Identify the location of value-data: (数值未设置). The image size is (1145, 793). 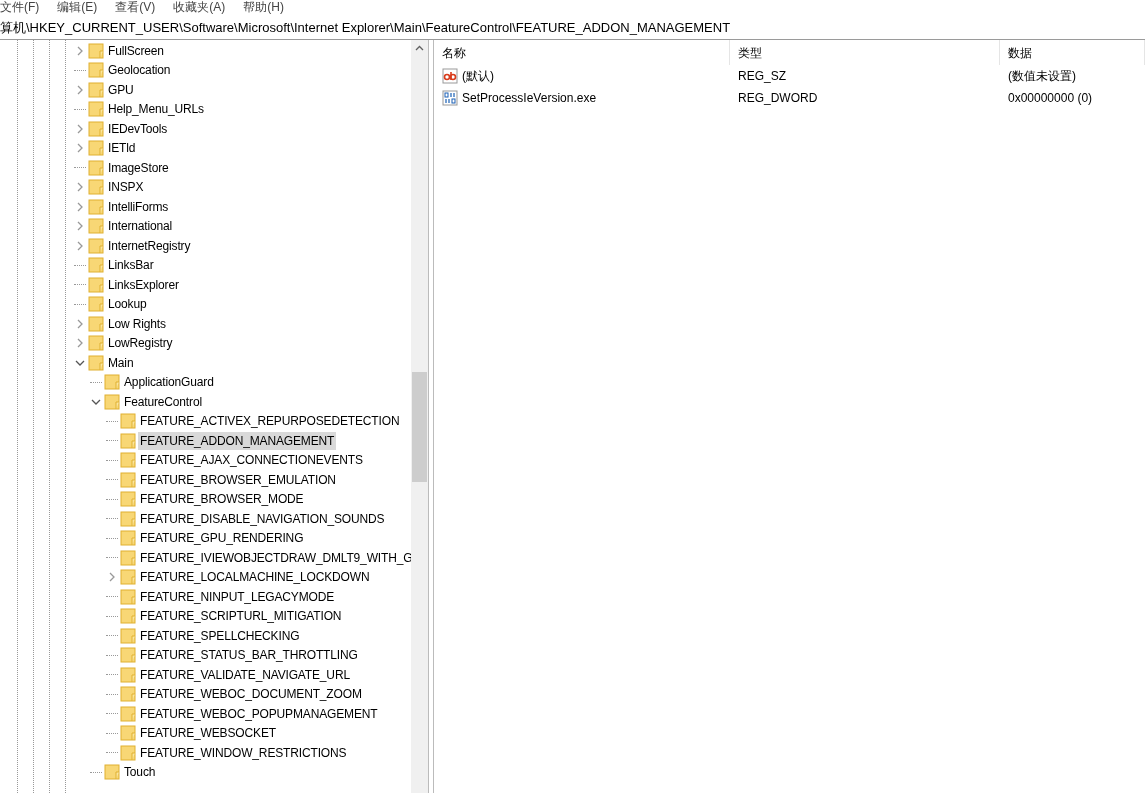
(1042, 76).